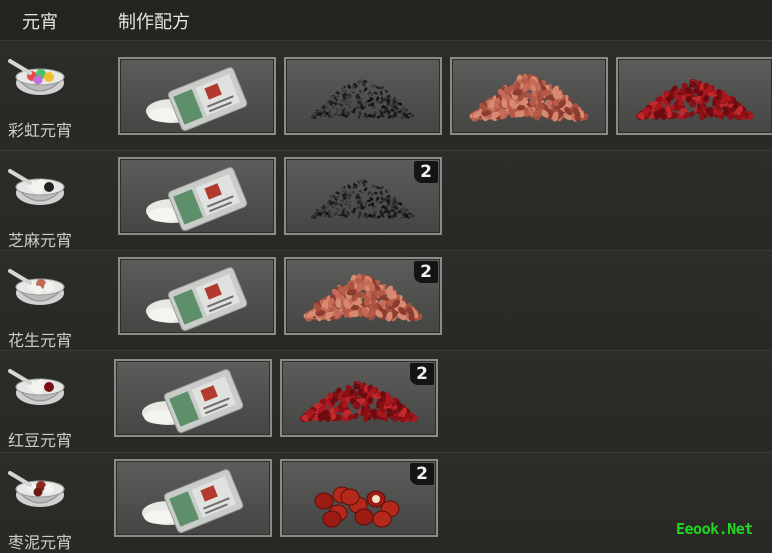 This screenshot has width=772, height=553. What do you see at coordinates (40, 542) in the screenshot?
I see `recipe-name: 枣泥元宵` at bounding box center [40, 542].